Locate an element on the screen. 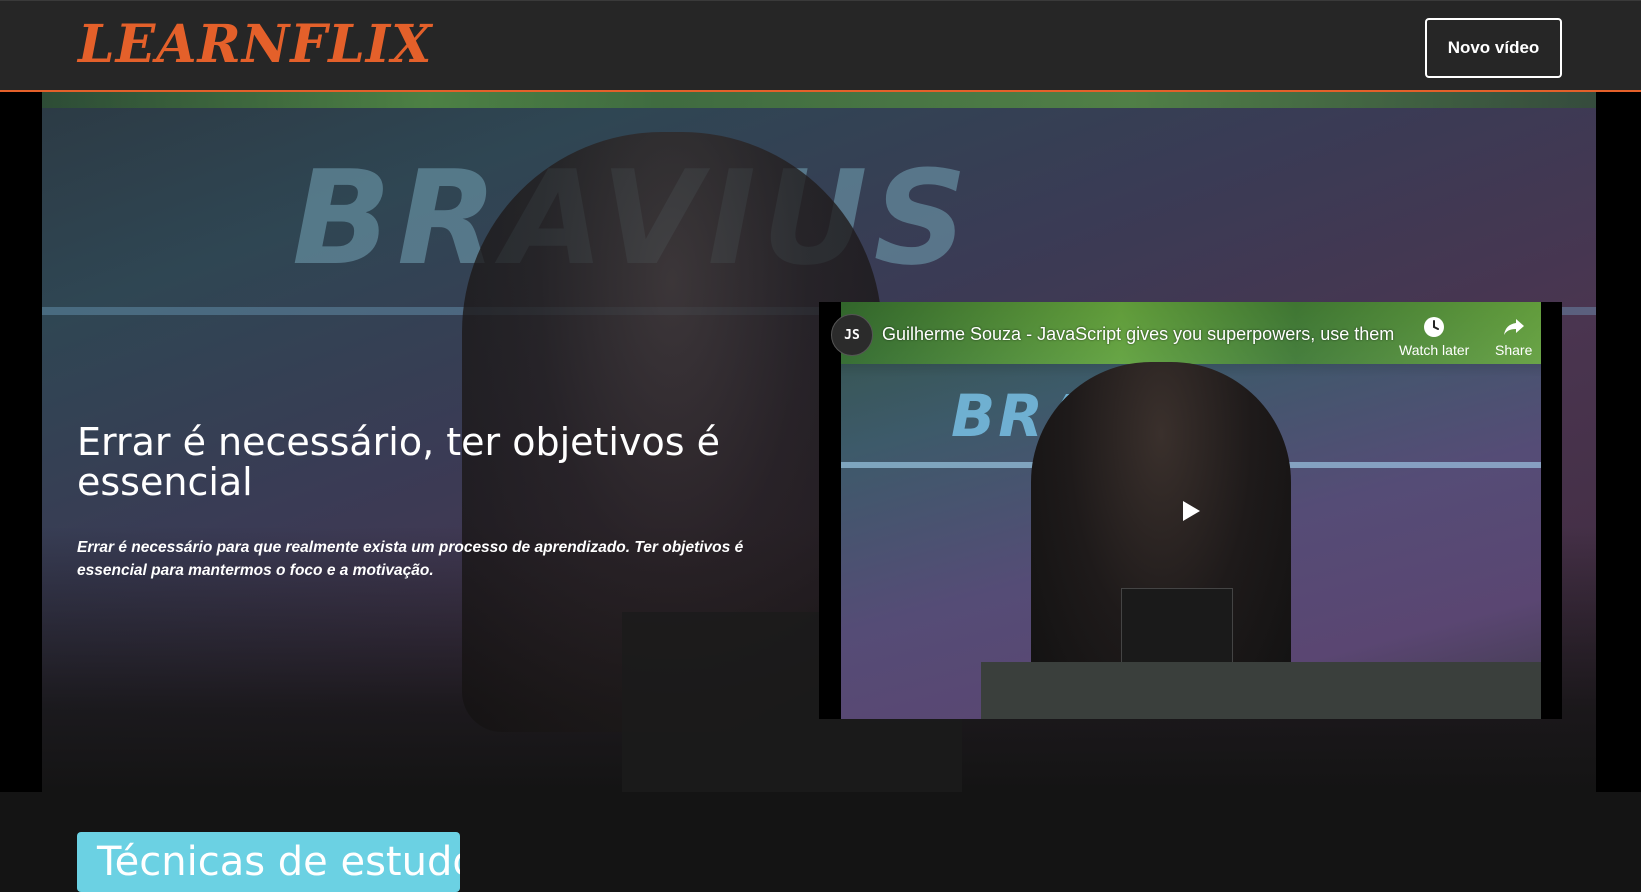 The image size is (1641, 892). watch-later-button: Watch later is located at coordinates (1434, 337).